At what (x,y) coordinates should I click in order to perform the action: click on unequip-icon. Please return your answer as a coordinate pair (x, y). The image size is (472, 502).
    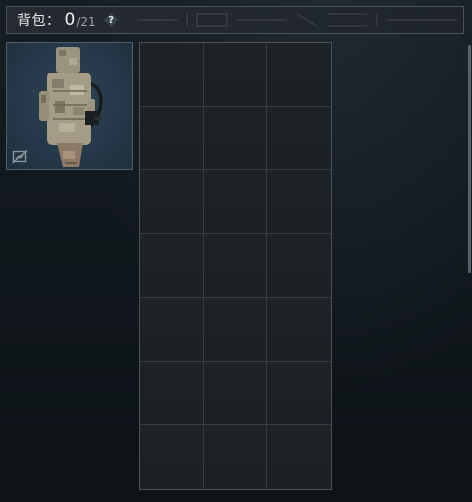
    Looking at the image, I should click on (20, 157).